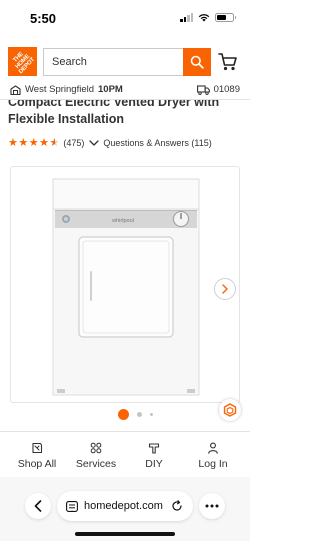 The image size is (320, 541). Describe the element at coordinates (135, 414) in the screenshot. I see `carousel-dots` at that location.